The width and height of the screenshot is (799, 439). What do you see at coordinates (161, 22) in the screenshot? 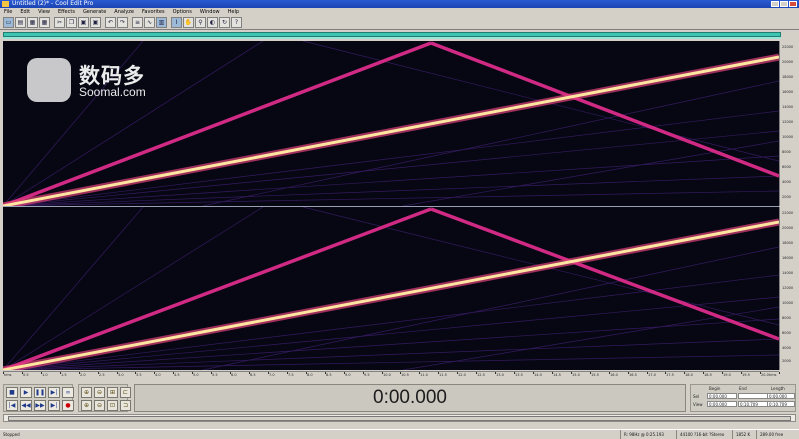
I see `spectral-view-icon: ▥` at bounding box center [161, 22].